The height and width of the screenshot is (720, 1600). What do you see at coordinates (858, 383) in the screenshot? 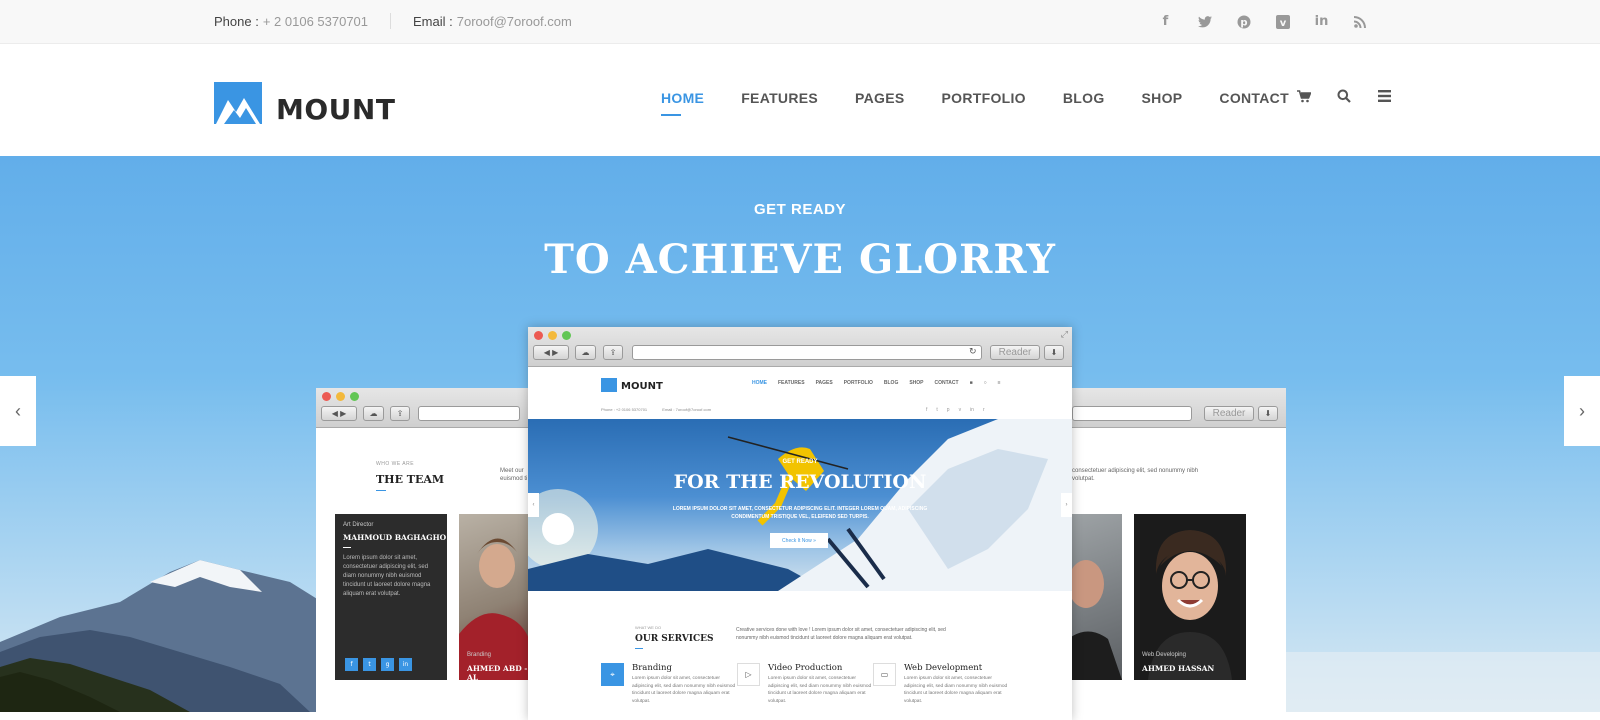
I see `mini-nav-portfolio: PORTFOLIO` at bounding box center [858, 383].